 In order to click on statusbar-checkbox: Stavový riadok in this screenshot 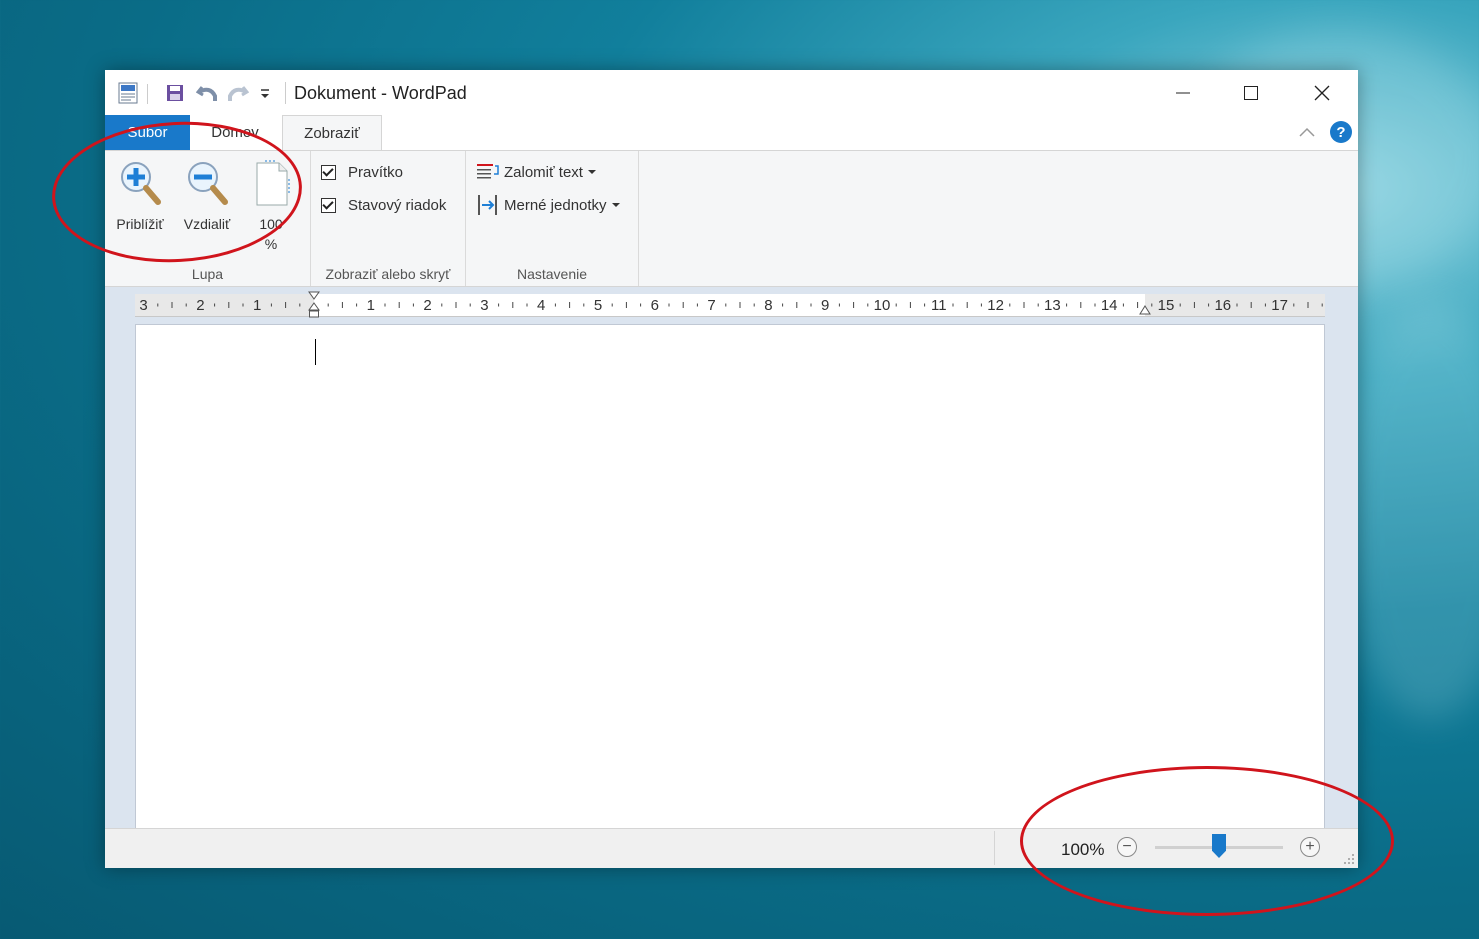, I will do `click(383, 205)`.